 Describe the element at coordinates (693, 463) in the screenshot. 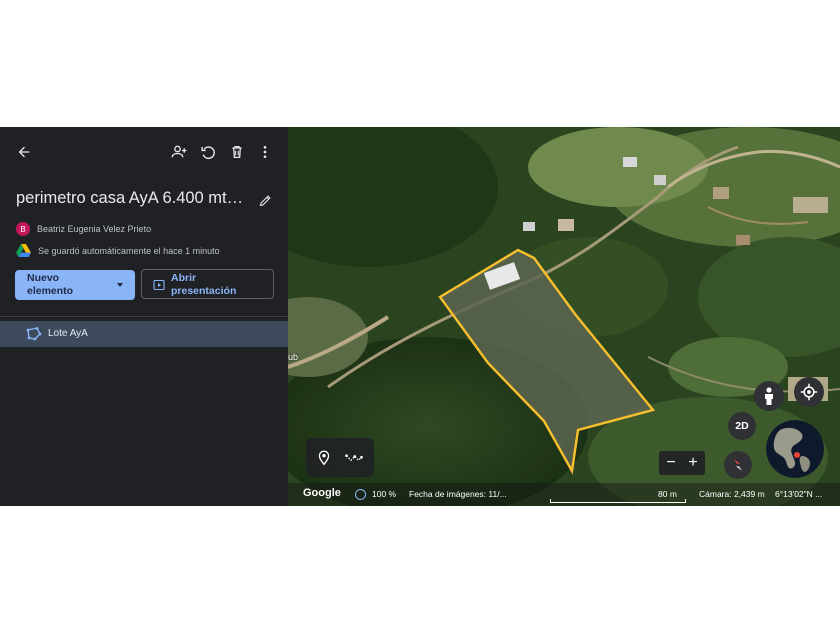

I see `zoom-in-button: +` at that location.